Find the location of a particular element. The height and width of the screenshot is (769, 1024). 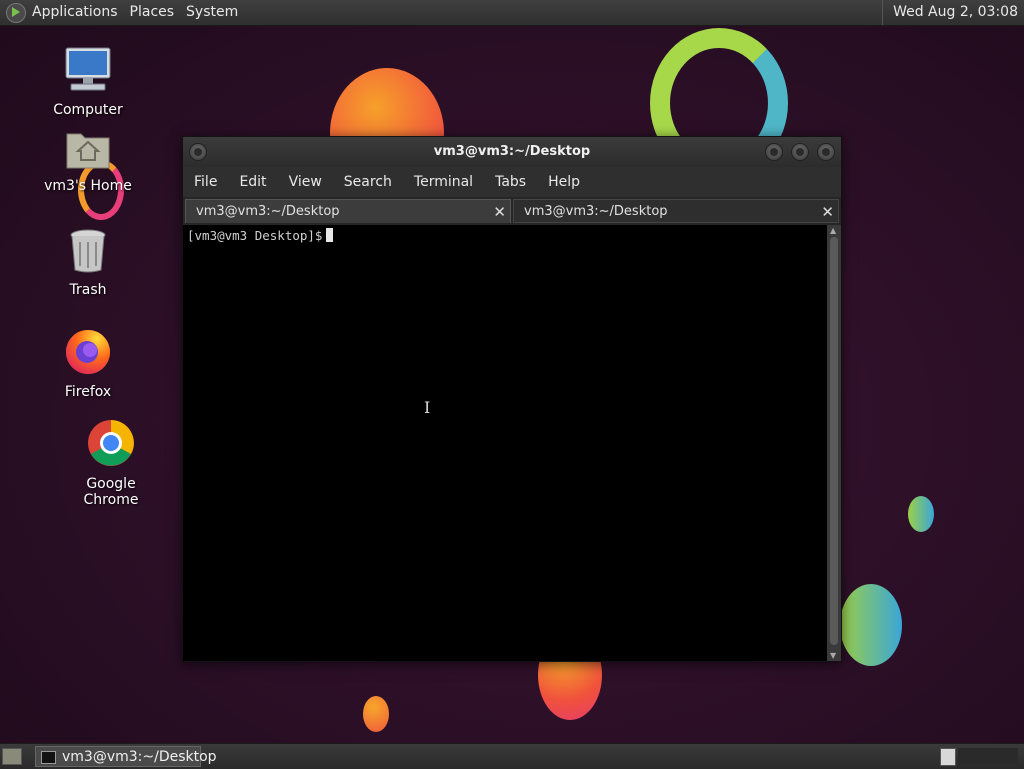

scroll-up-arrow-icon: ▲ is located at coordinates (833, 230).